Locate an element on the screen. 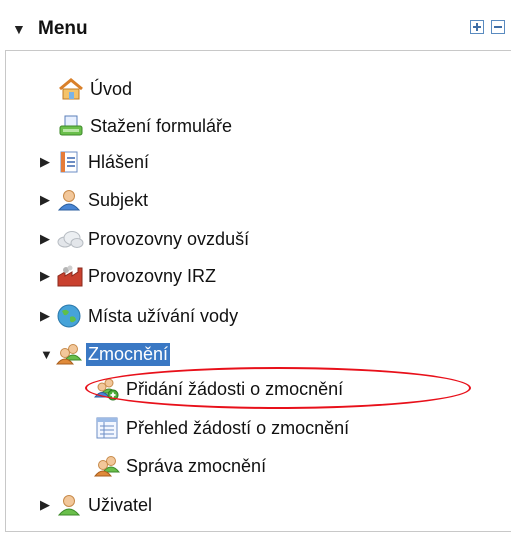 This screenshot has width=511, height=543. factory-icon is located at coordinates (71, 276).